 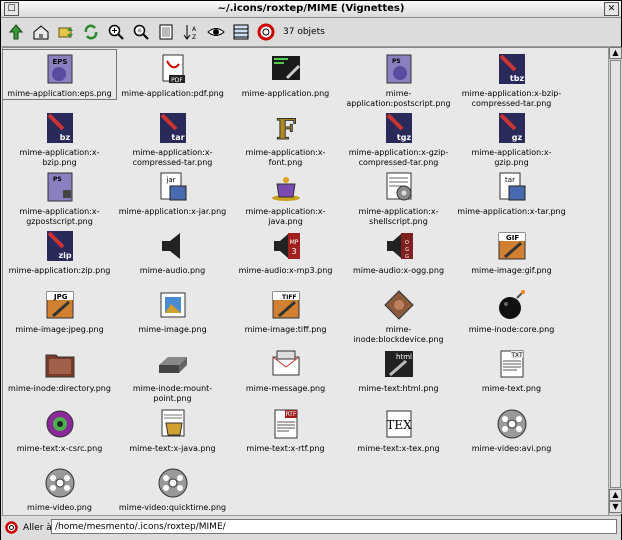 What do you see at coordinates (615, 53) in the screenshot?
I see `scroll-up-arrow-icon: ▲` at bounding box center [615, 53].